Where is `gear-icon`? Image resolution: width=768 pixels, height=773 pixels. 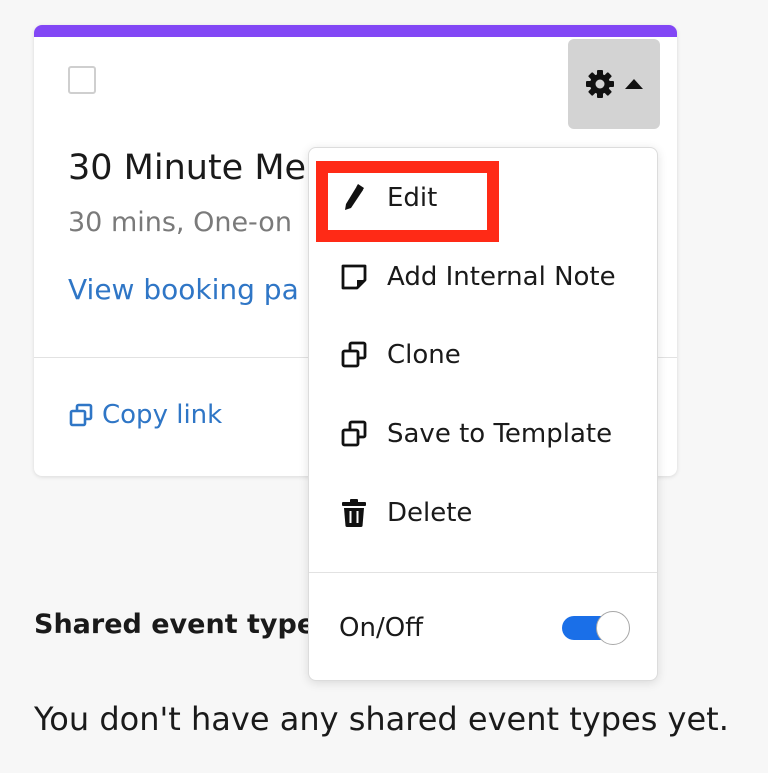 gear-icon is located at coordinates (600, 84).